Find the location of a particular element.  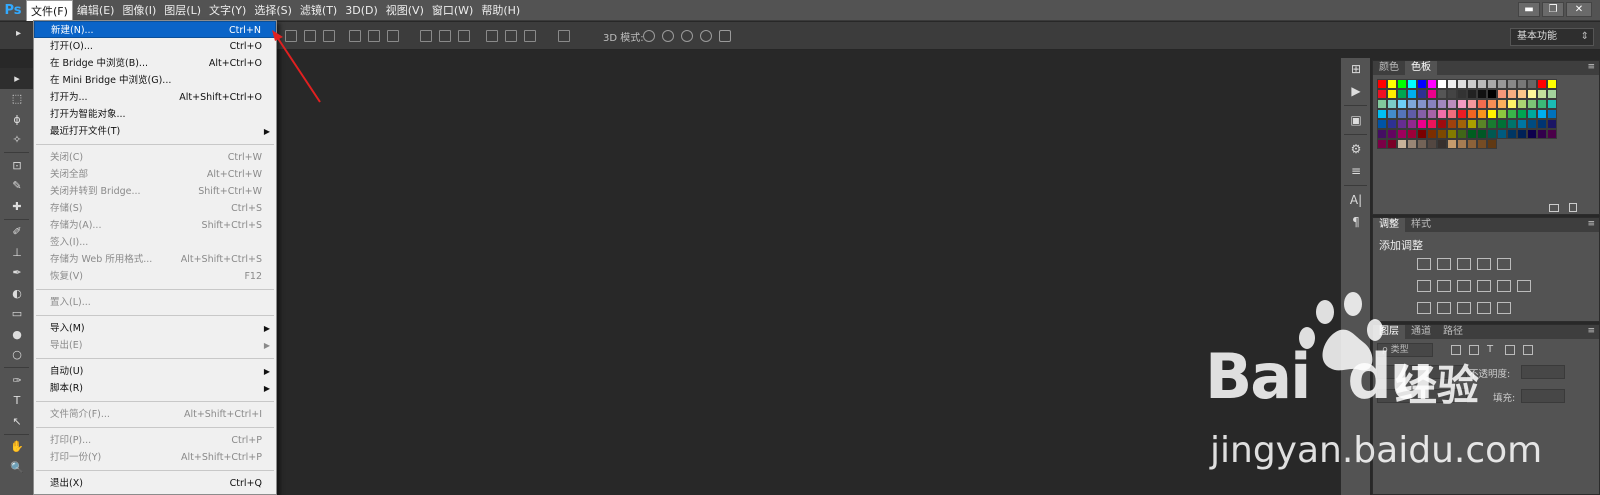

tool-2-icon: ϕ is located at coordinates (17, 119).